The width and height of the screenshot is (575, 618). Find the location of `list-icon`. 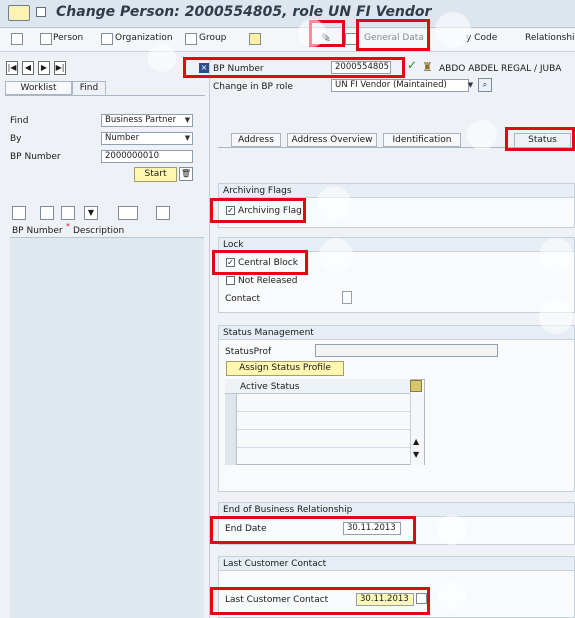

list-icon is located at coordinates (17, 39).